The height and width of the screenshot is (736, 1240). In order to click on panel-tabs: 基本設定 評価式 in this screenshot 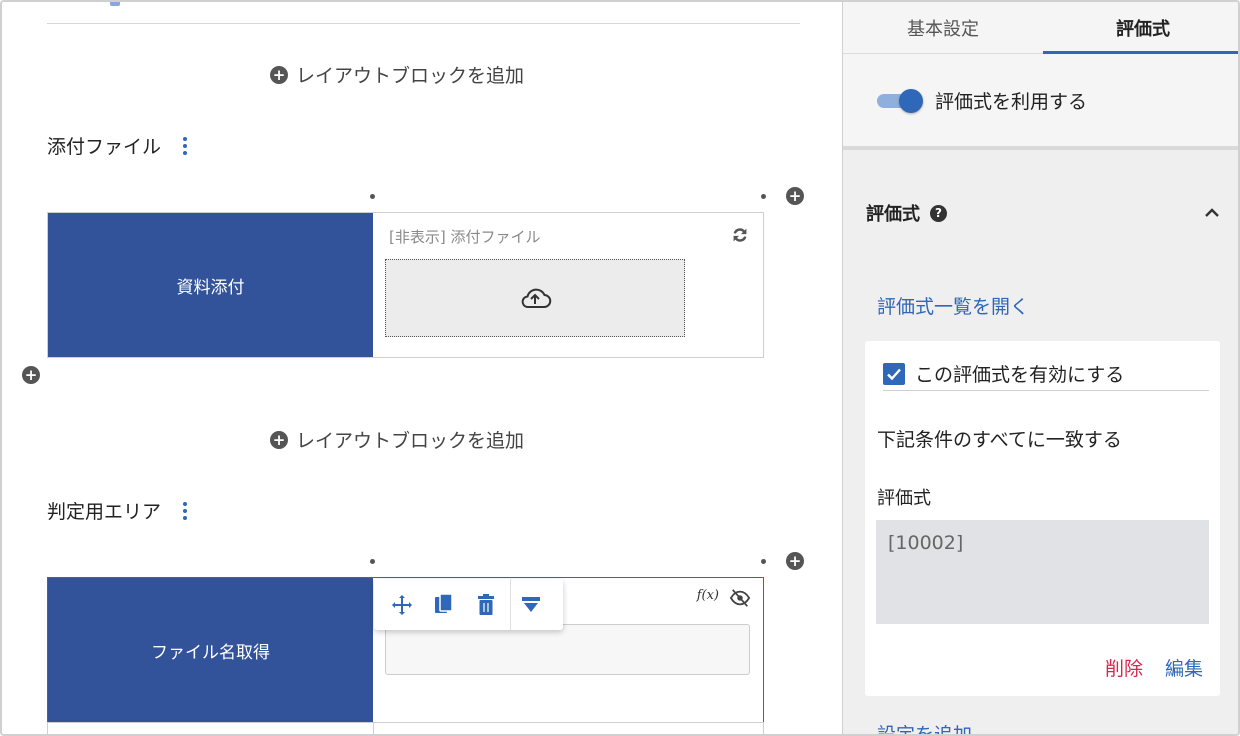, I will do `click(1040, 28)`.